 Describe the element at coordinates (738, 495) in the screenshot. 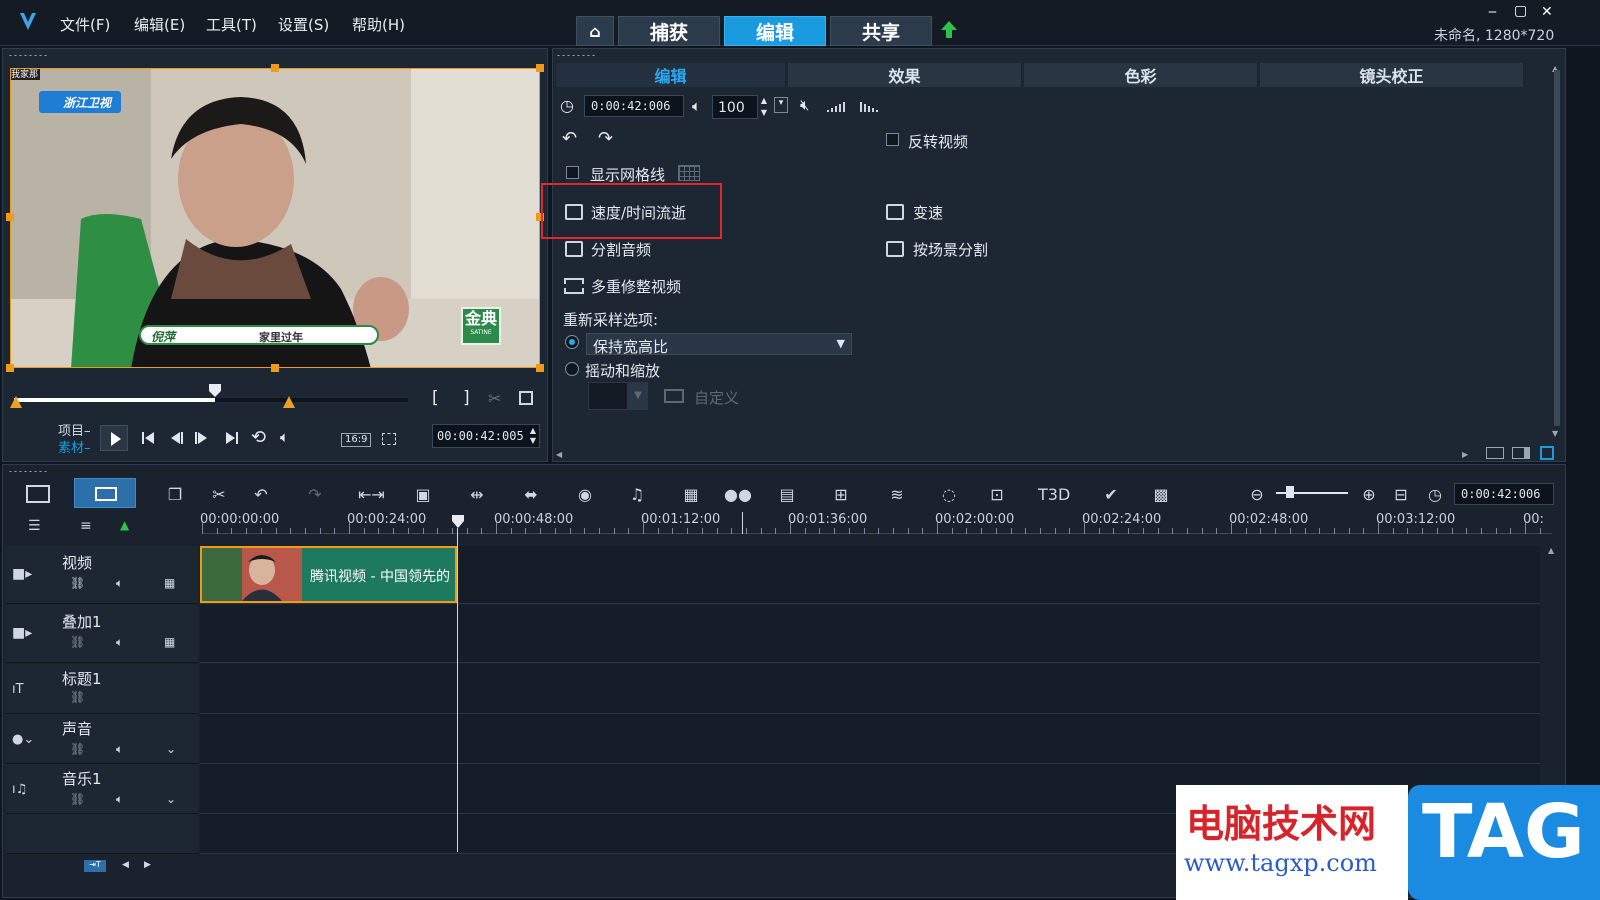

I see `motion-icon: ●●` at that location.